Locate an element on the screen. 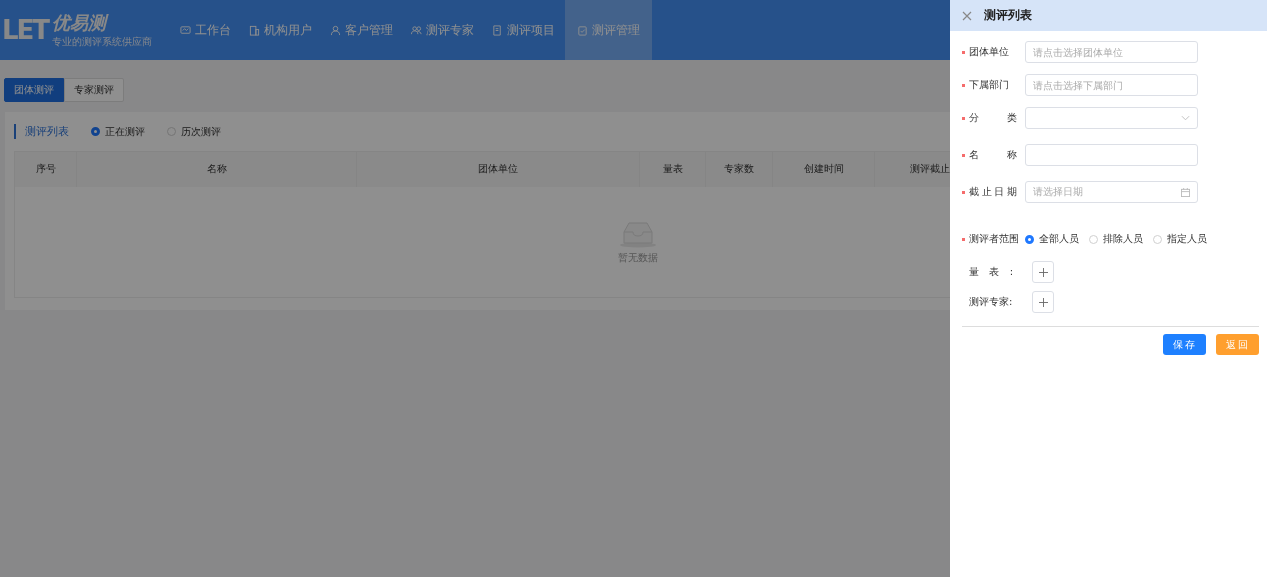 Image resolution: width=1267 pixels, height=577 pixels. users-icon is located at coordinates (416, 30).